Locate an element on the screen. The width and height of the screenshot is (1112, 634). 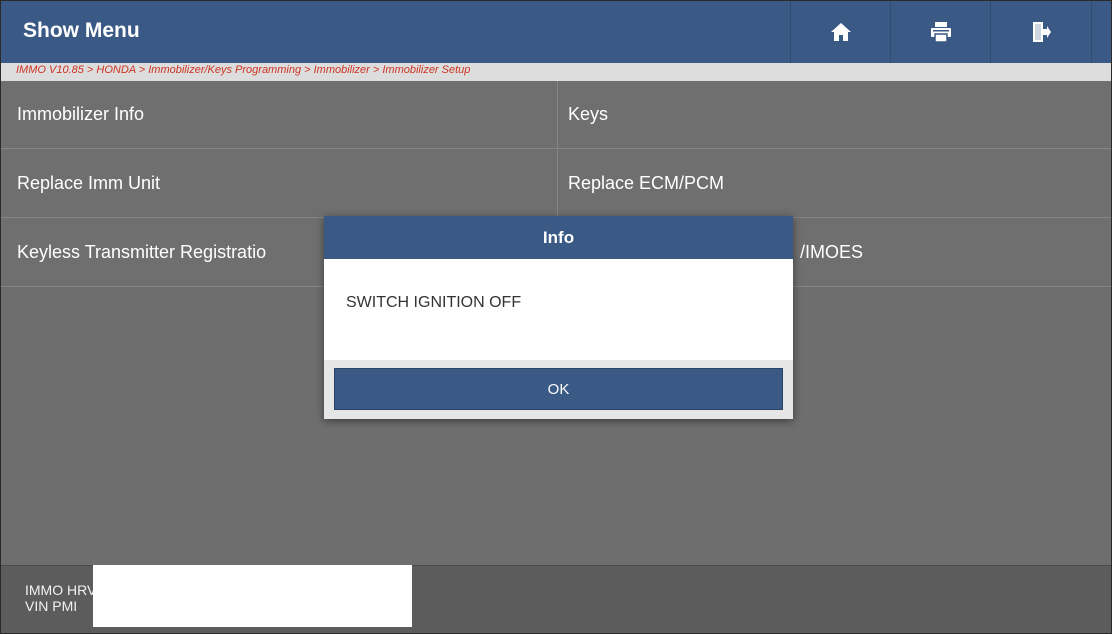
home-icon is located at coordinates (841, 32).